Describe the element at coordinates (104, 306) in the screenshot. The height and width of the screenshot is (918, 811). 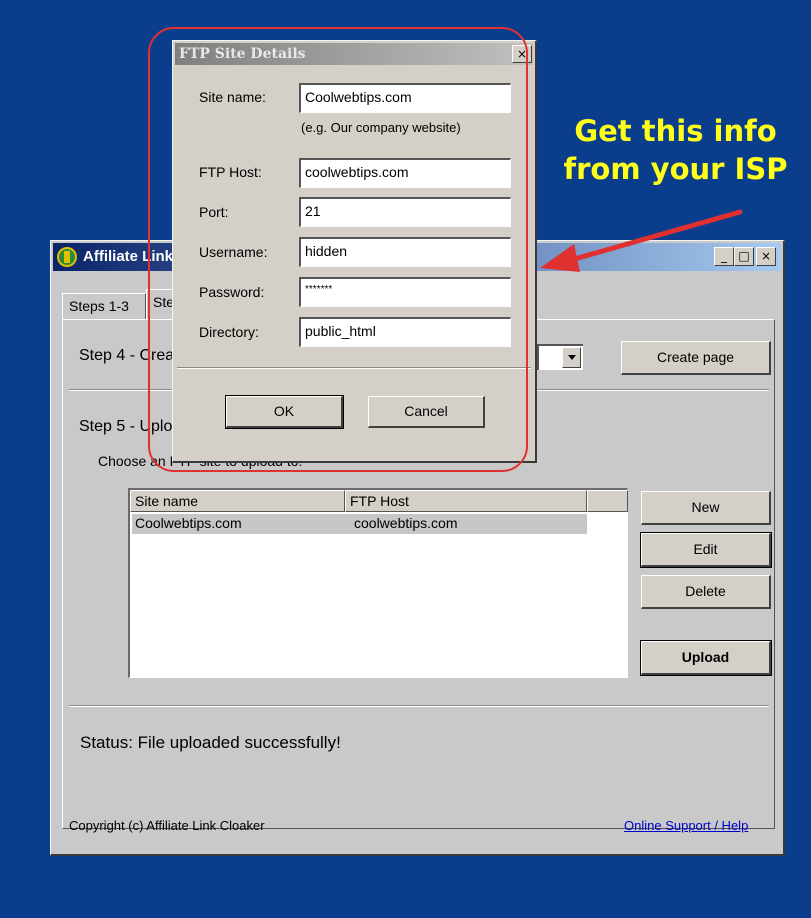
I see `tab-steps-1-3: Steps 1-3` at that location.